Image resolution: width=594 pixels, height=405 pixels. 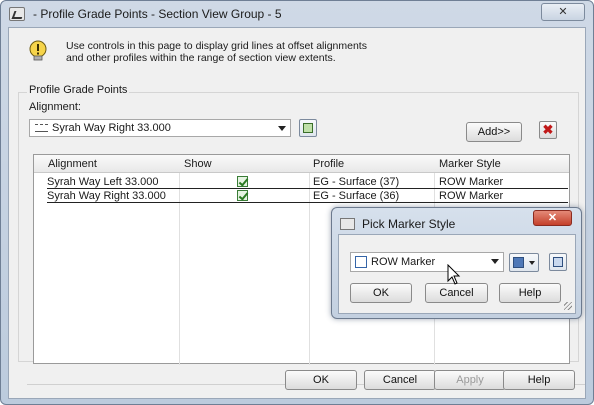 I want to click on popup-close-button: ✕, so click(x=552, y=218).